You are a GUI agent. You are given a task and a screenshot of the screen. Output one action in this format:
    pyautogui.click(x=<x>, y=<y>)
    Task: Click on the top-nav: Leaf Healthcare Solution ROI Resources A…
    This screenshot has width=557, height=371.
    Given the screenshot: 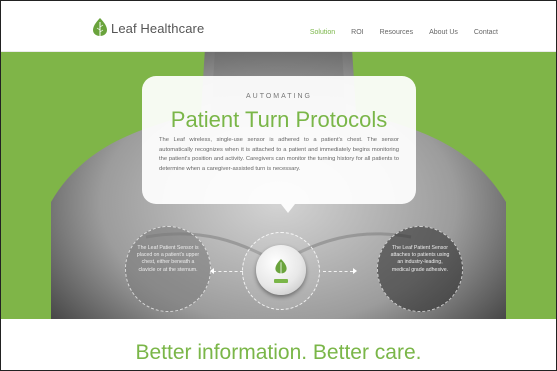 What is the action you would take?
    pyautogui.click(x=278, y=26)
    